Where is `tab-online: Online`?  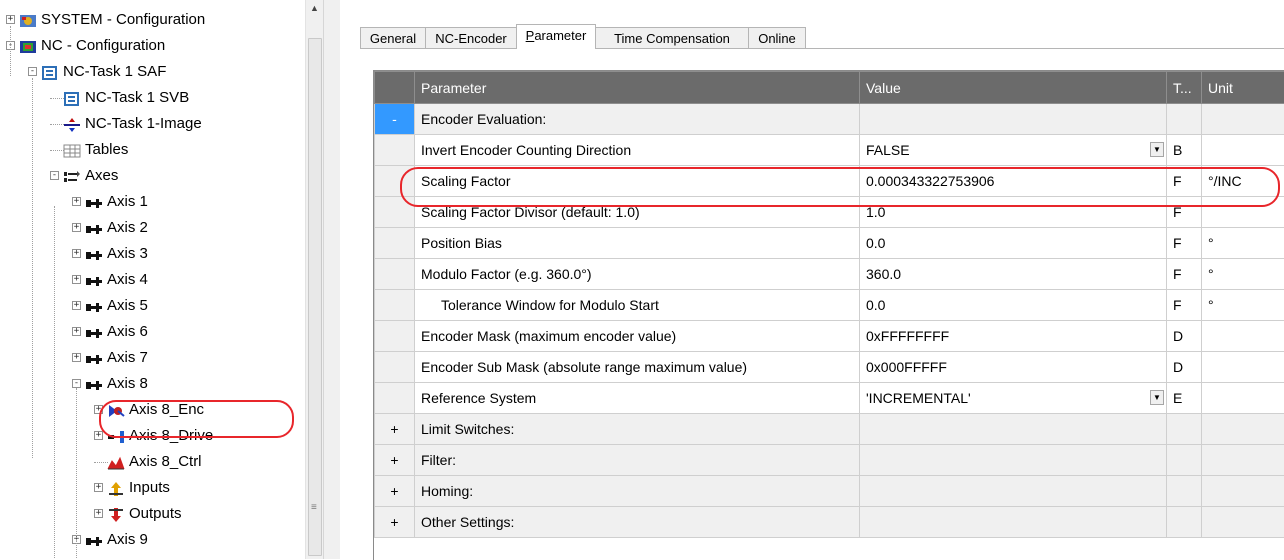 tab-online: Online is located at coordinates (777, 37).